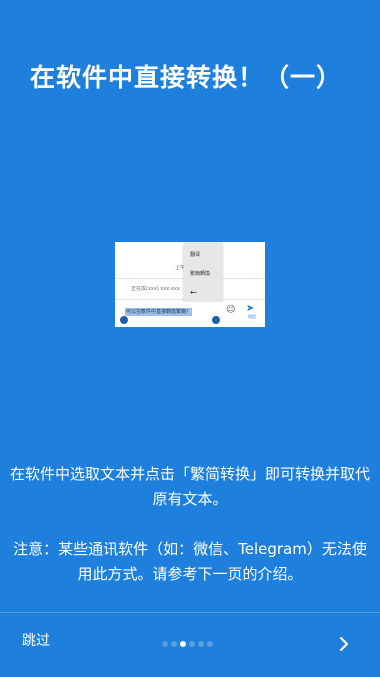 The width and height of the screenshot is (380, 677). What do you see at coordinates (252, 316) in the screenshot?
I see `send-label: 短信` at bounding box center [252, 316].